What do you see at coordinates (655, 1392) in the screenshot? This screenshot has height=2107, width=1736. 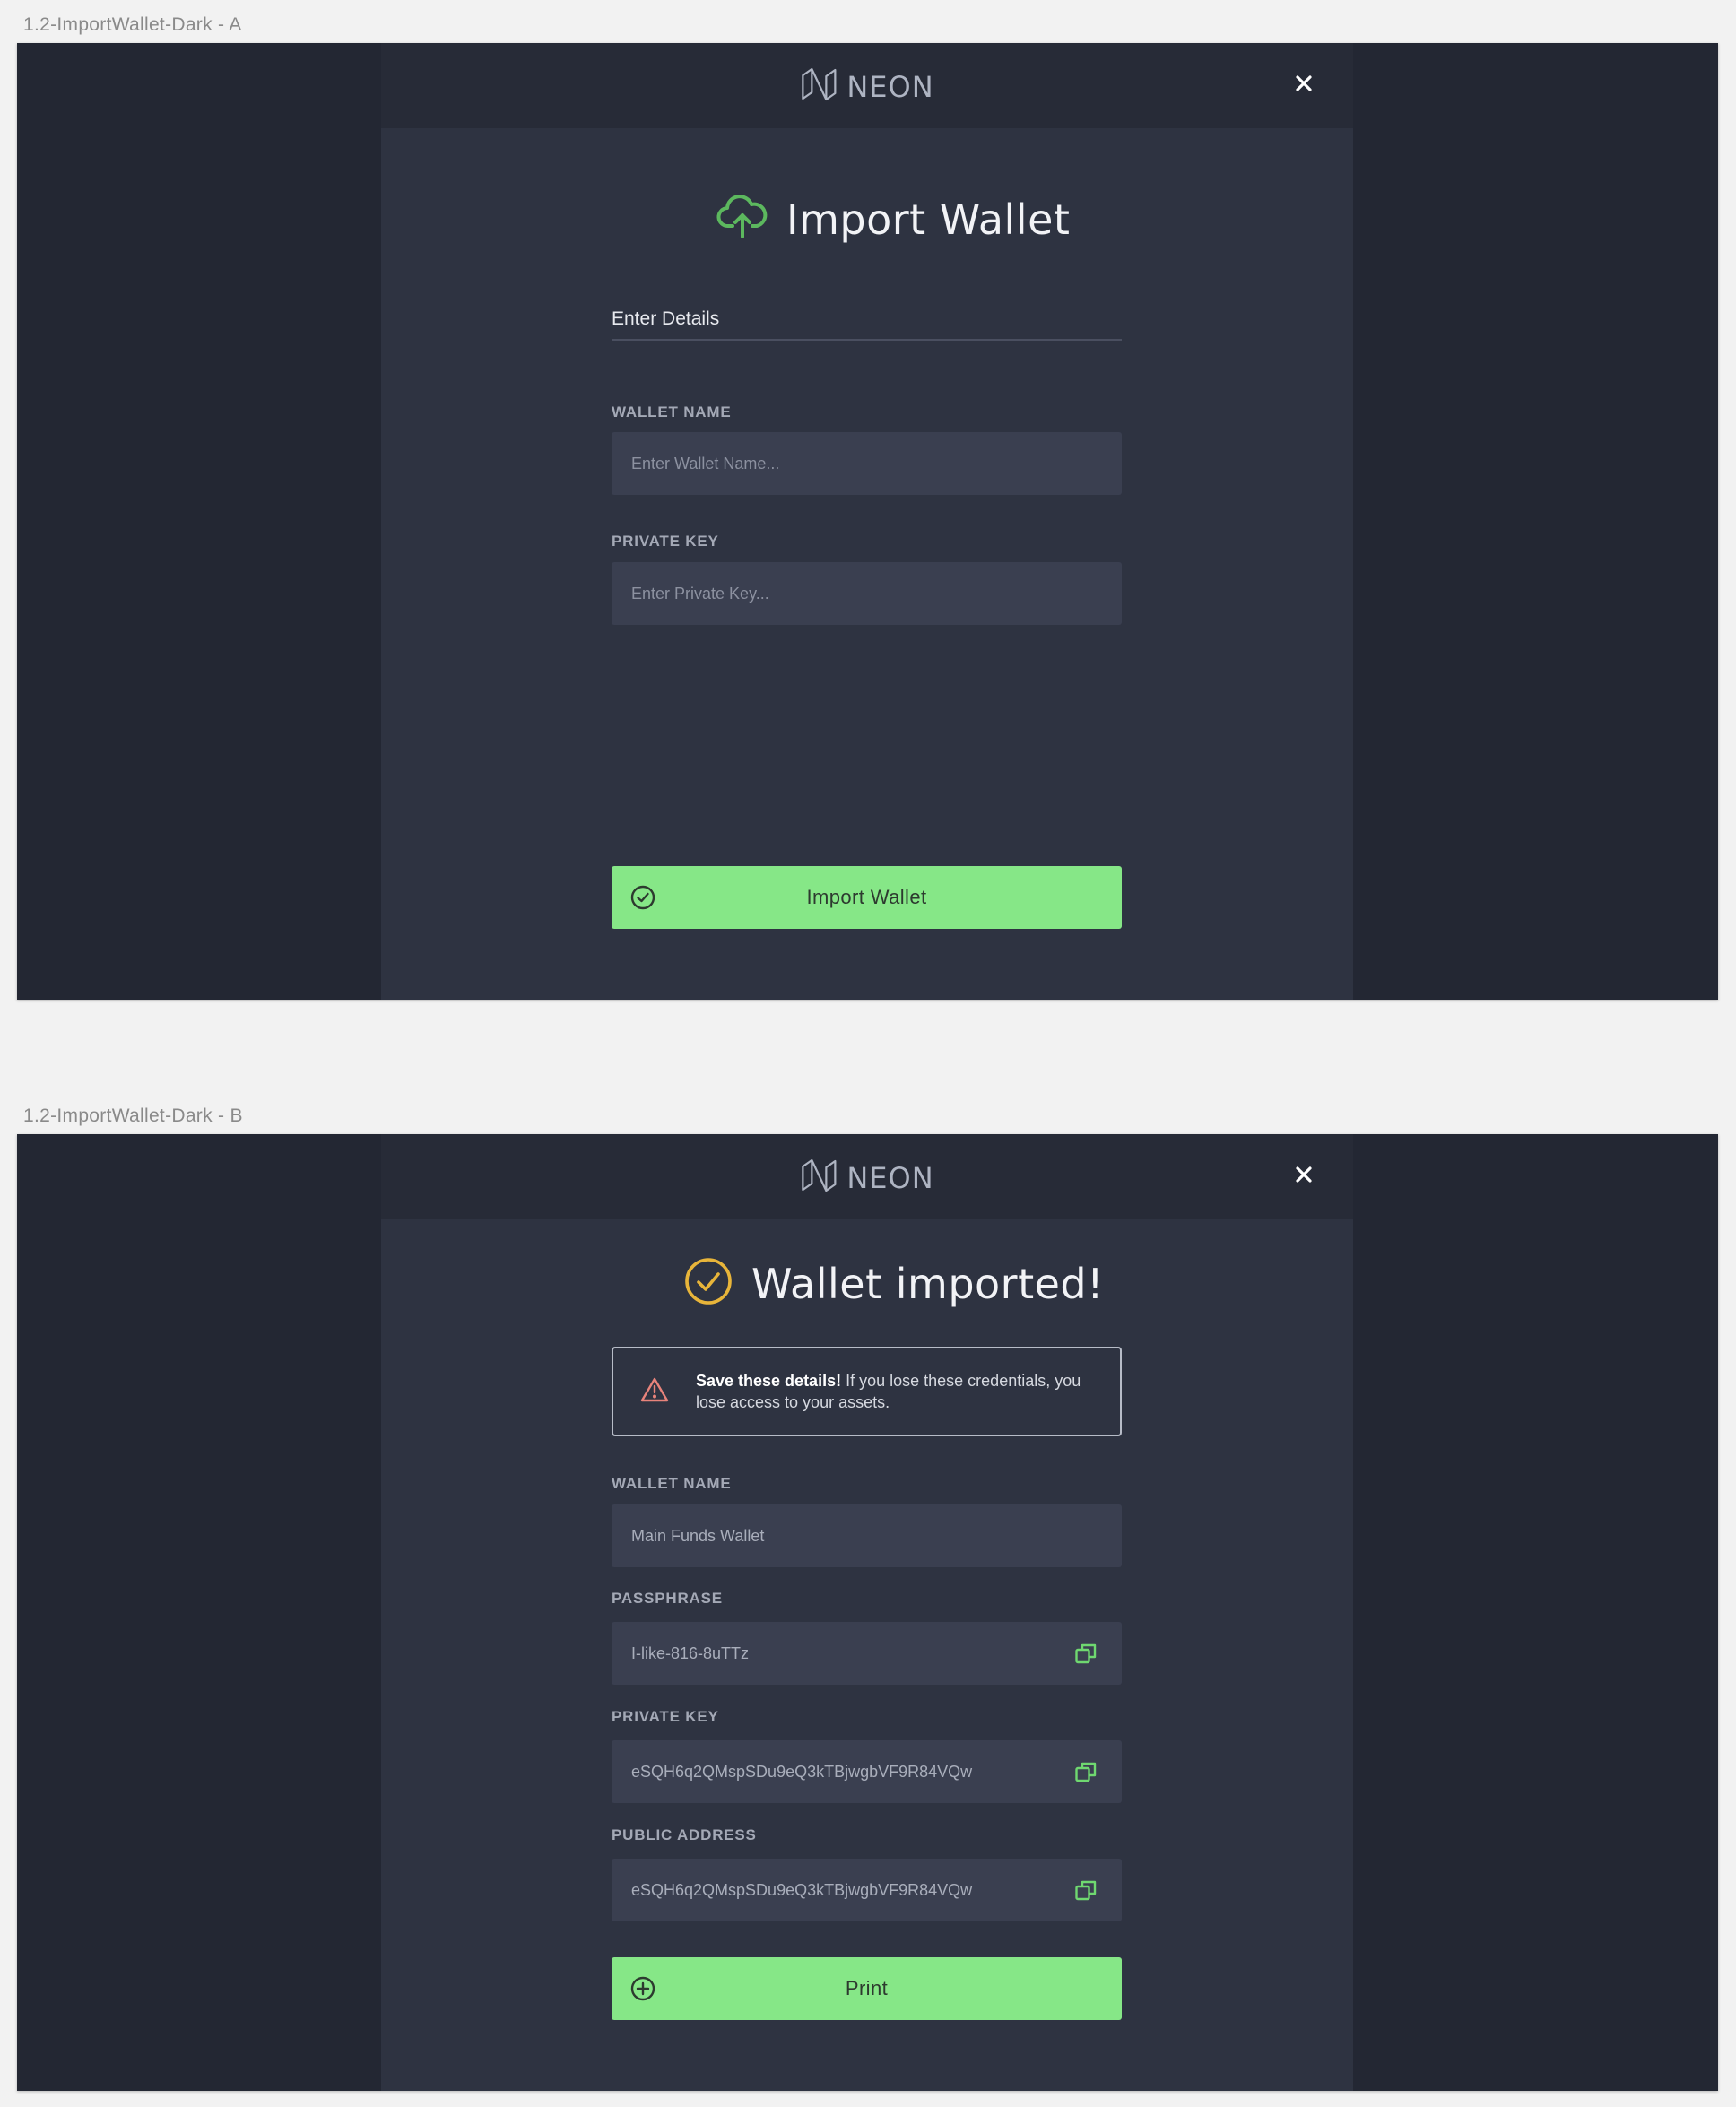 I see `warning-triangle-icon` at bounding box center [655, 1392].